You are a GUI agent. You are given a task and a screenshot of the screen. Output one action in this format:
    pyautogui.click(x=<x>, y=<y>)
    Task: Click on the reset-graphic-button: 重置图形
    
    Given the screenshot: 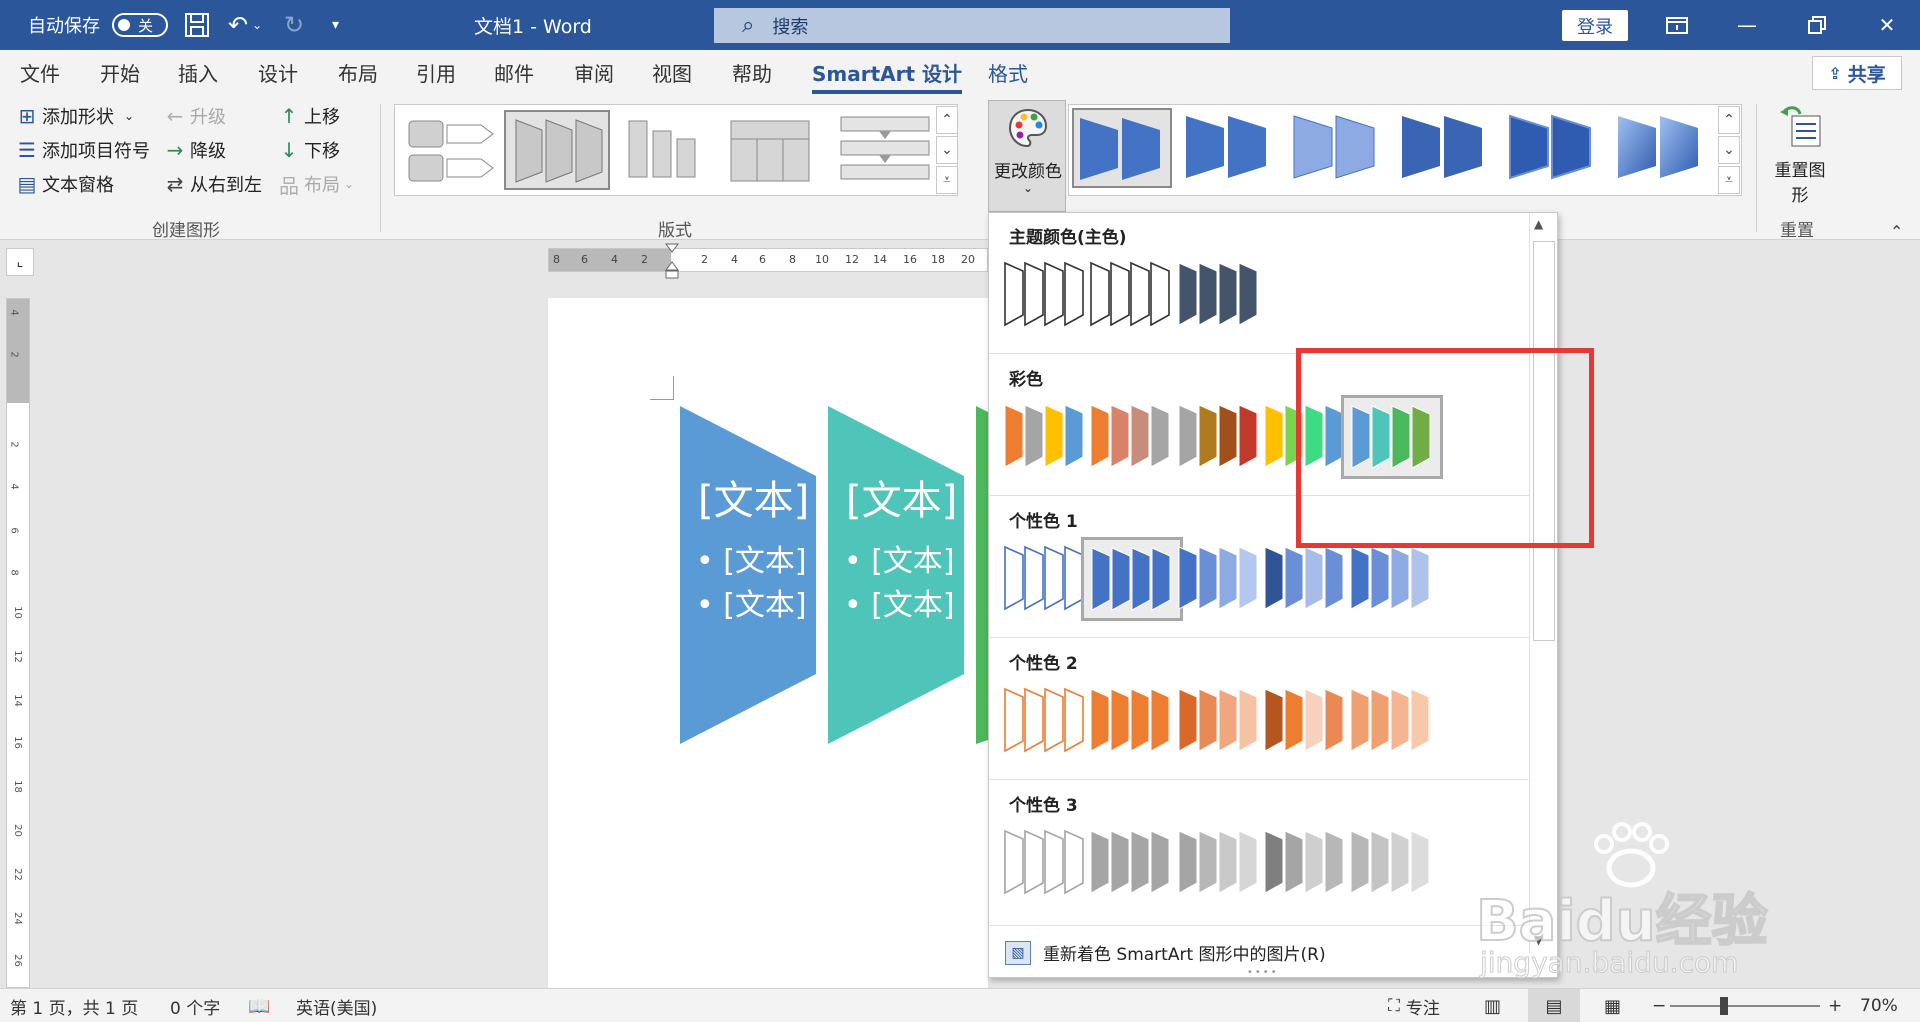 What is the action you would take?
    pyautogui.click(x=1800, y=155)
    